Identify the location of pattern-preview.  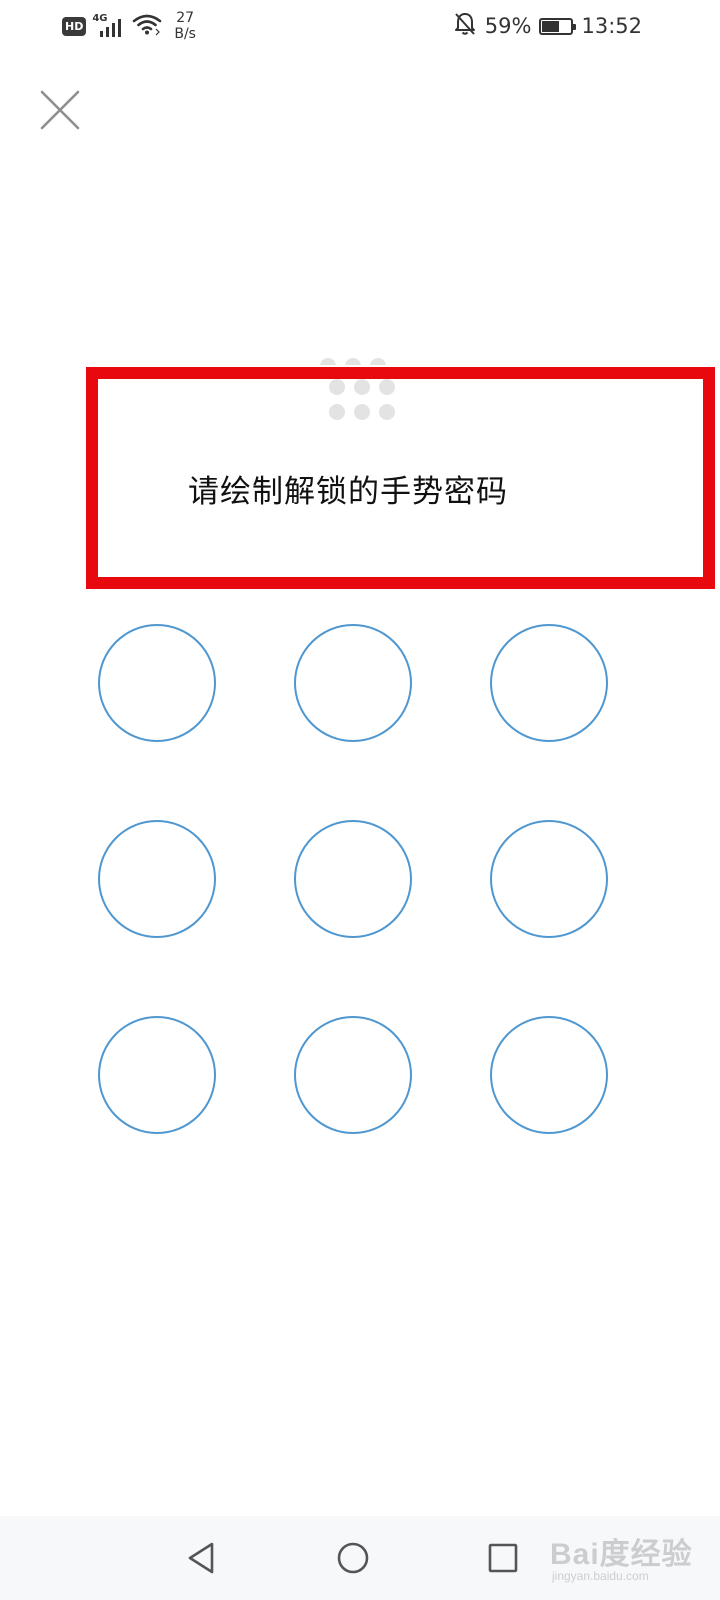
(365, 403).